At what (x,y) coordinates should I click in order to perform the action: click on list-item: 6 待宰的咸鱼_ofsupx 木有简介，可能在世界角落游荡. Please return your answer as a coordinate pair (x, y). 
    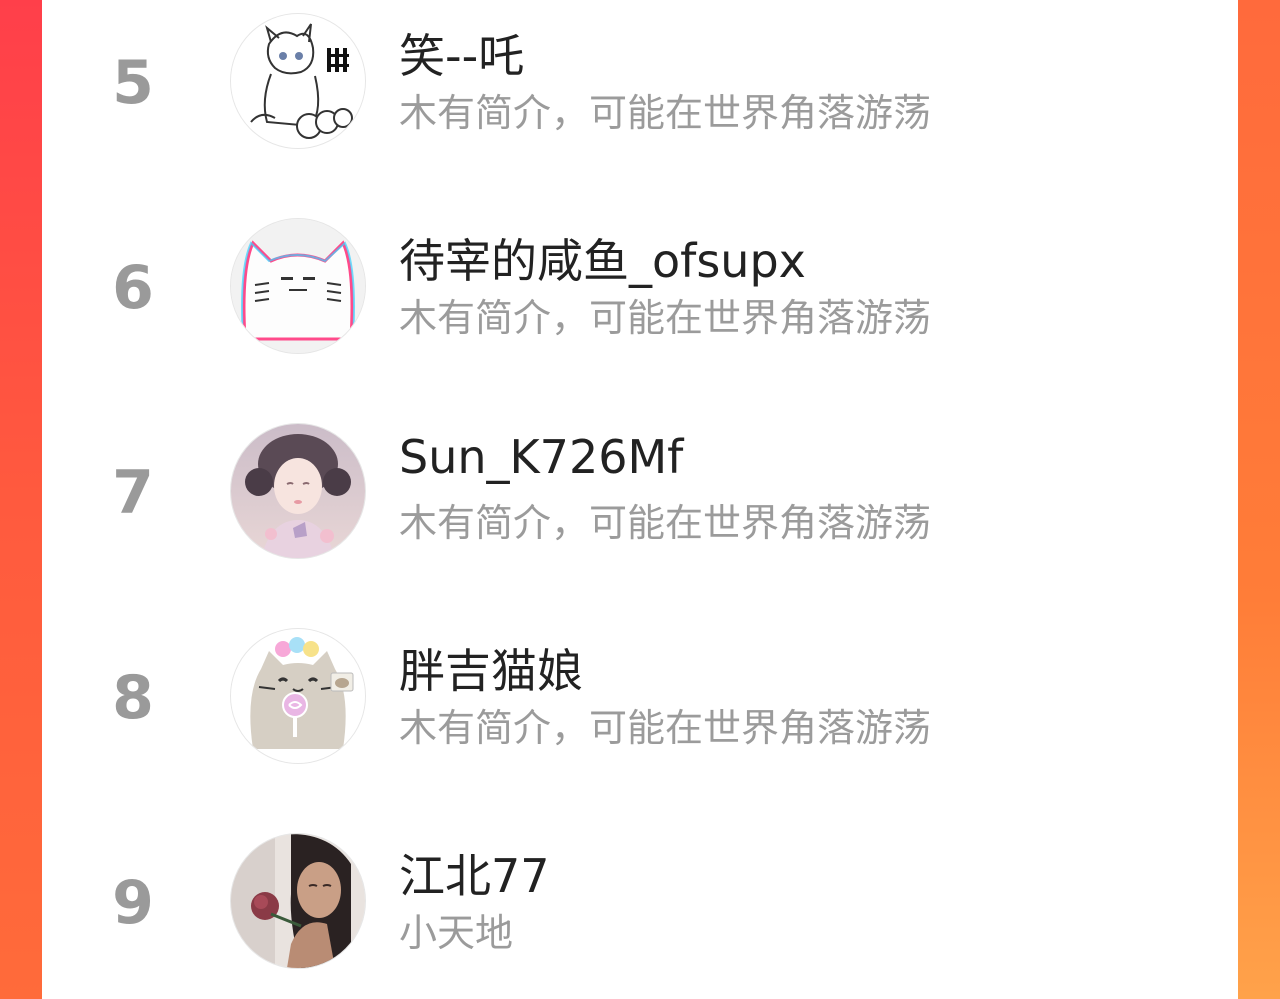
    Looking at the image, I should click on (640, 285).